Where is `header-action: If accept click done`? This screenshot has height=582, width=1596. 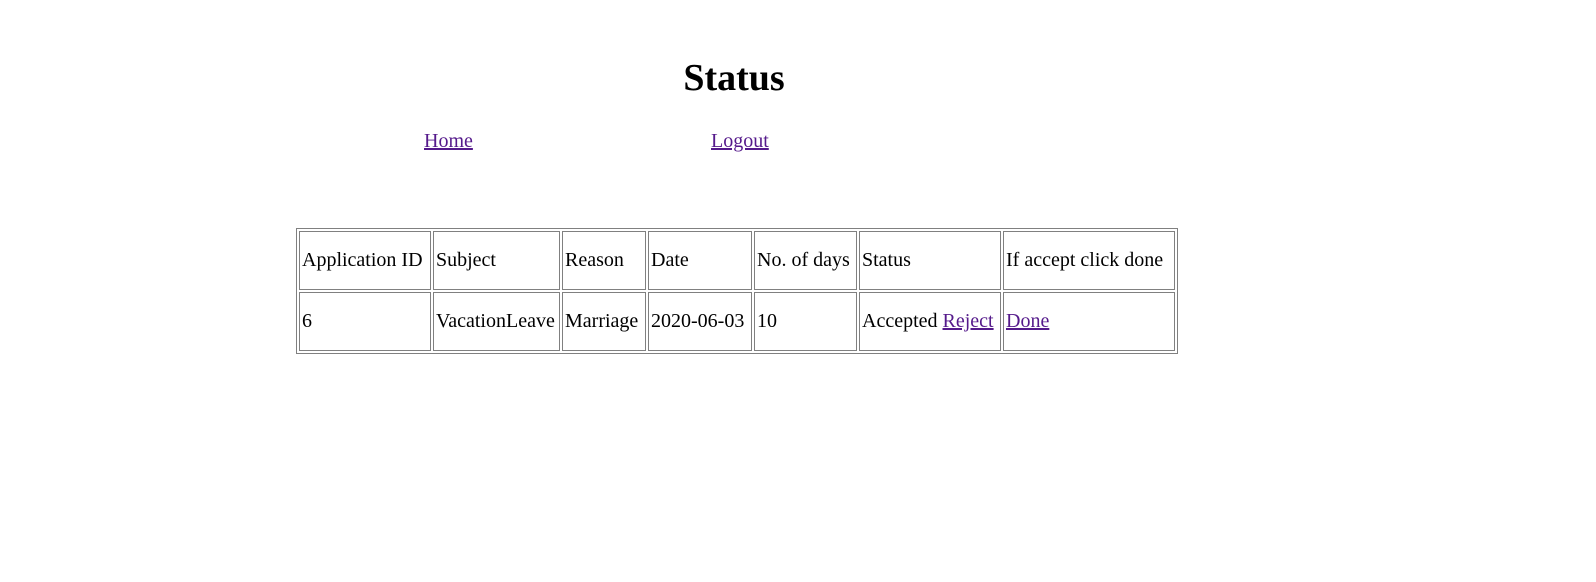 header-action: If accept click done is located at coordinates (1089, 260).